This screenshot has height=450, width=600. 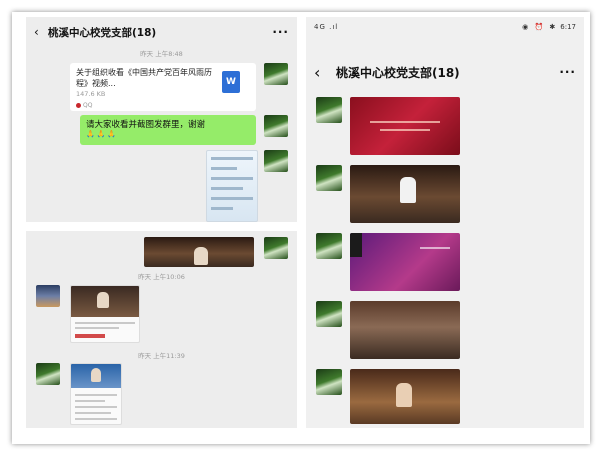 What do you see at coordinates (231, 82) in the screenshot?
I see `word-doc-icon: W` at bounding box center [231, 82].